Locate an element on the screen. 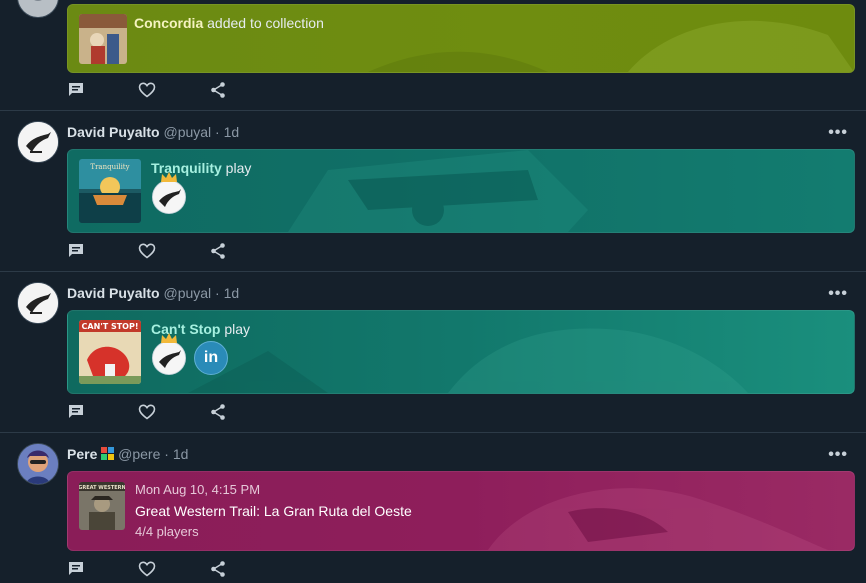 The width and height of the screenshot is (866, 583). author-badge-icon is located at coordinates (108, 453).